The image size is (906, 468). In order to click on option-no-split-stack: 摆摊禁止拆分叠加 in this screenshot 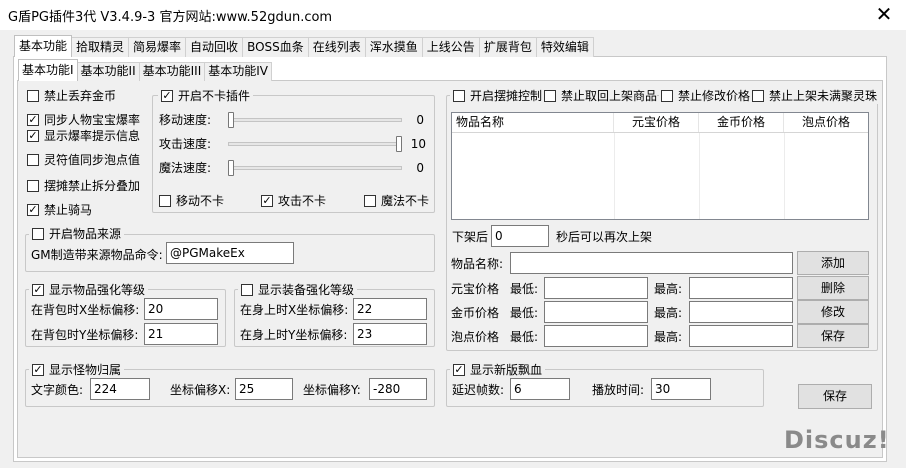, I will do `click(83, 186)`.